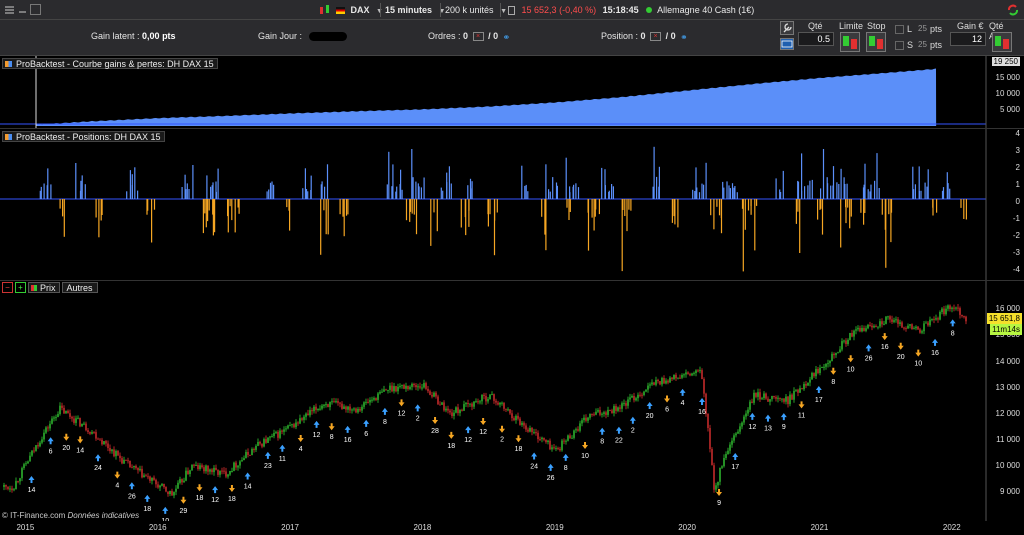 The height and width of the screenshot is (535, 1024). What do you see at coordinates (325, 10) in the screenshot?
I see `chart-type-icon` at bounding box center [325, 10].